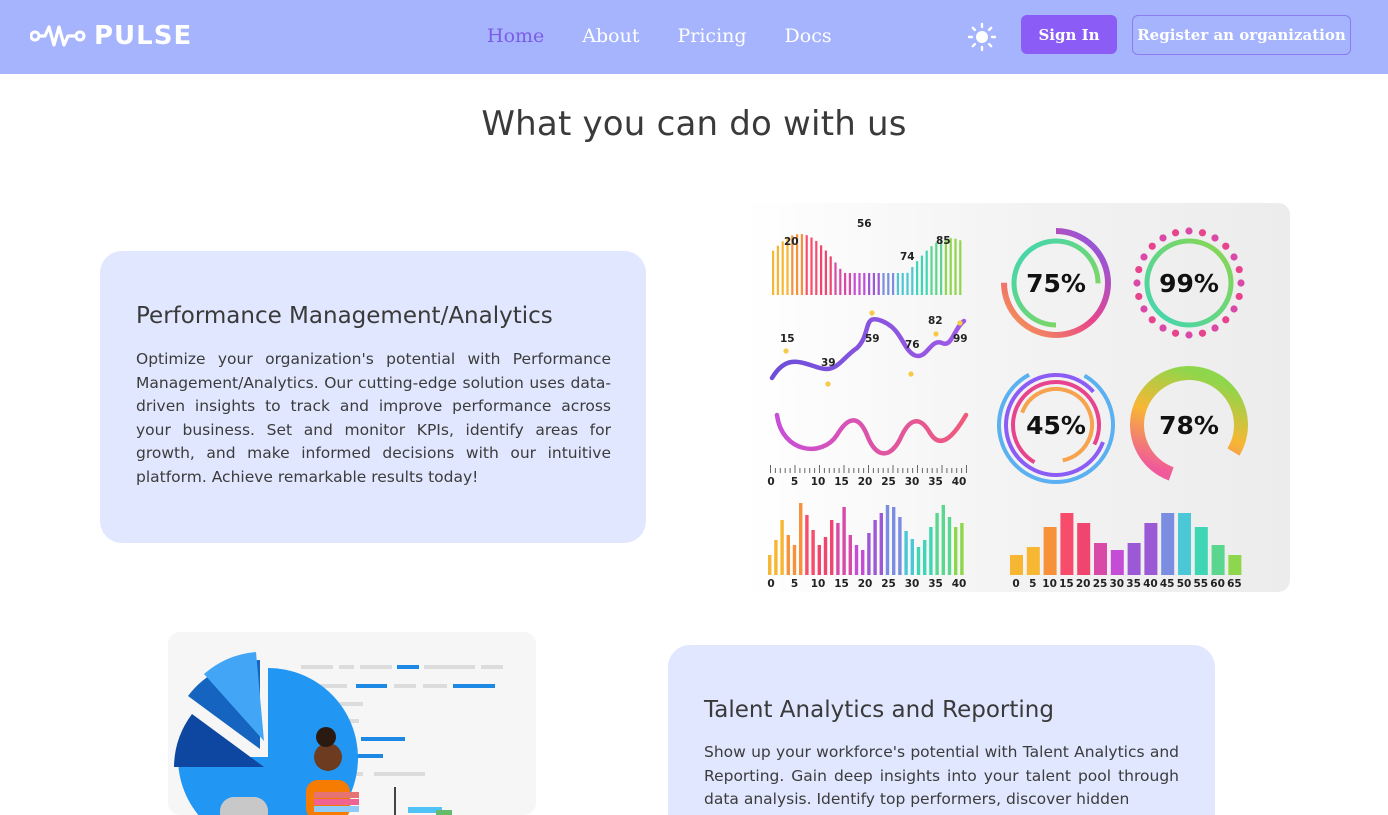 This screenshot has width=1388, height=815. What do you see at coordinates (1184, 584) in the screenshot?
I see `axis-tick-label: 50` at bounding box center [1184, 584].